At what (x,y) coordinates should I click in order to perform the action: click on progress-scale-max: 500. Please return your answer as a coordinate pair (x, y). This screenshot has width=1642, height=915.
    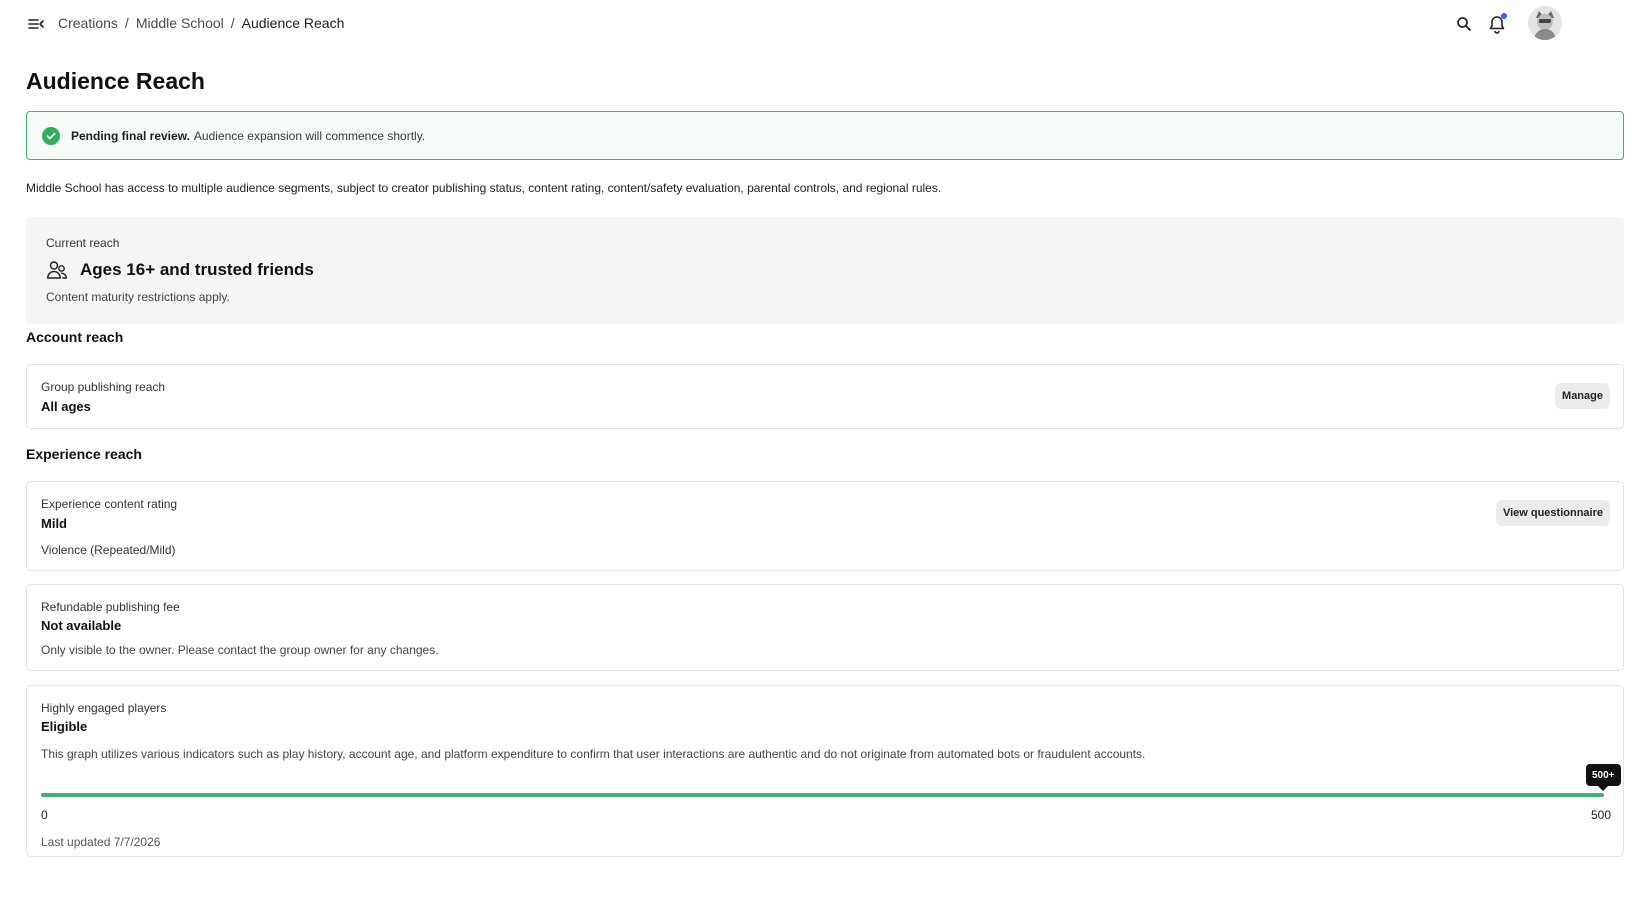
    Looking at the image, I should click on (1600, 815).